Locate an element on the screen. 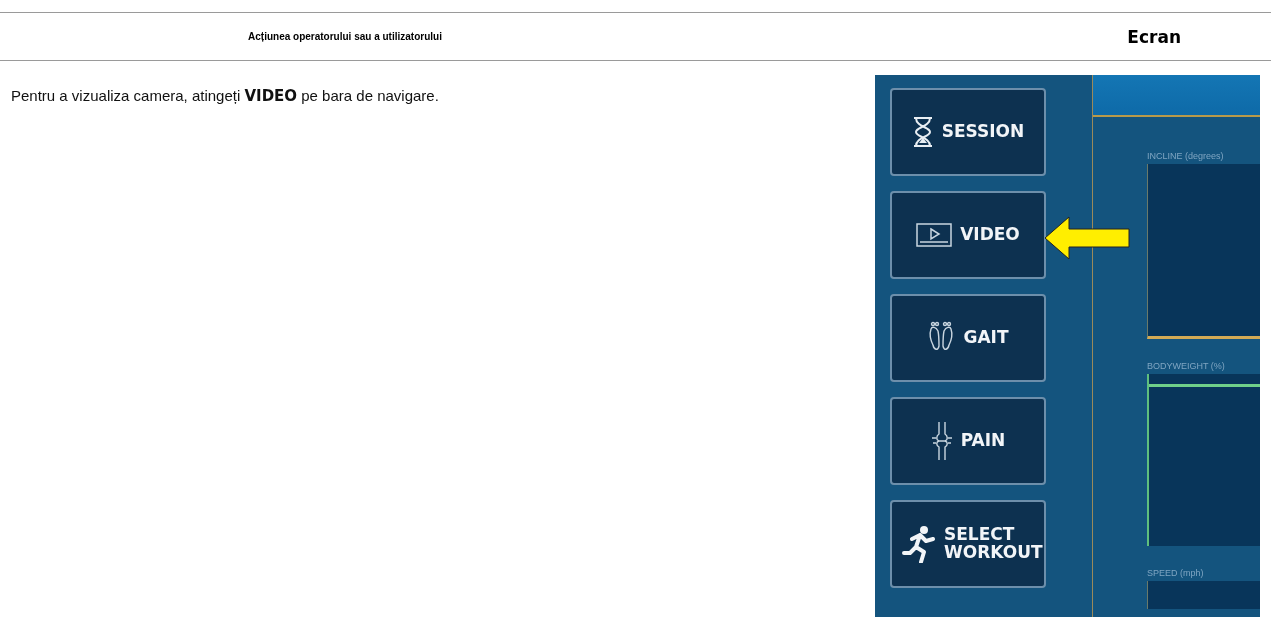 The height and width of the screenshot is (625, 1271). nav-button: SESSION is located at coordinates (968, 132).